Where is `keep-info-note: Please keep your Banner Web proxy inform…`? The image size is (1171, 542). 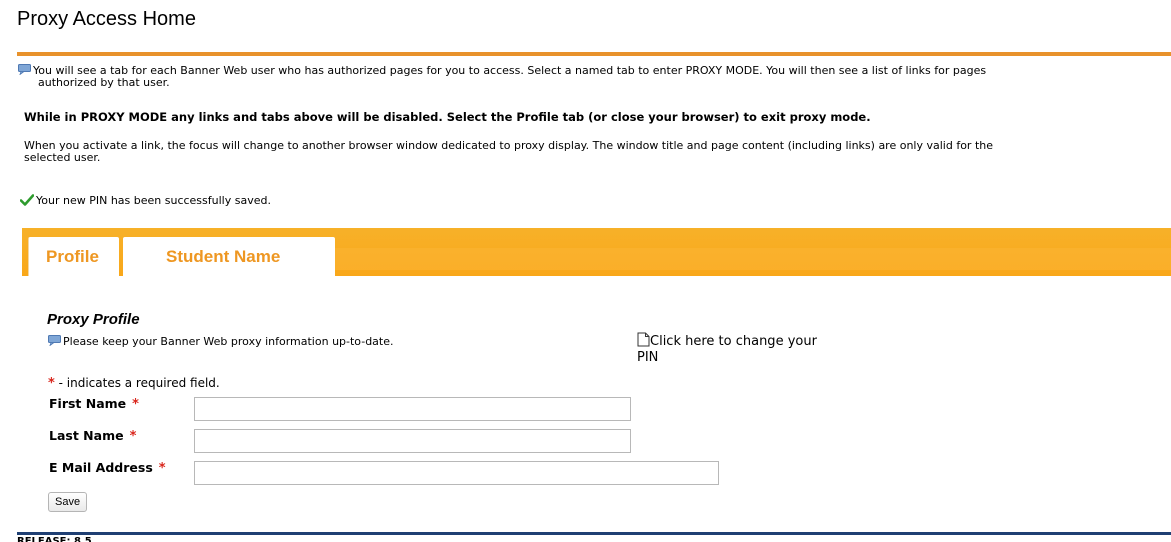 keep-info-note: Please keep your Banner Web proxy inform… is located at coordinates (221, 341).